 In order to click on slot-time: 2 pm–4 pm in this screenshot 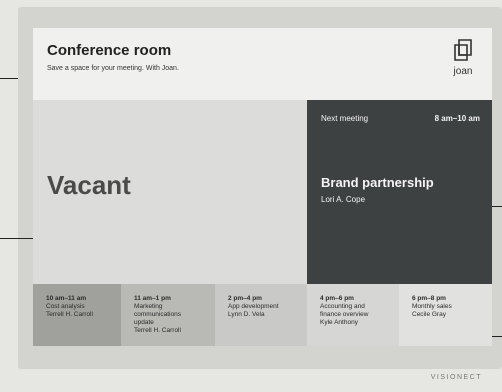, I will do `click(245, 298)`.